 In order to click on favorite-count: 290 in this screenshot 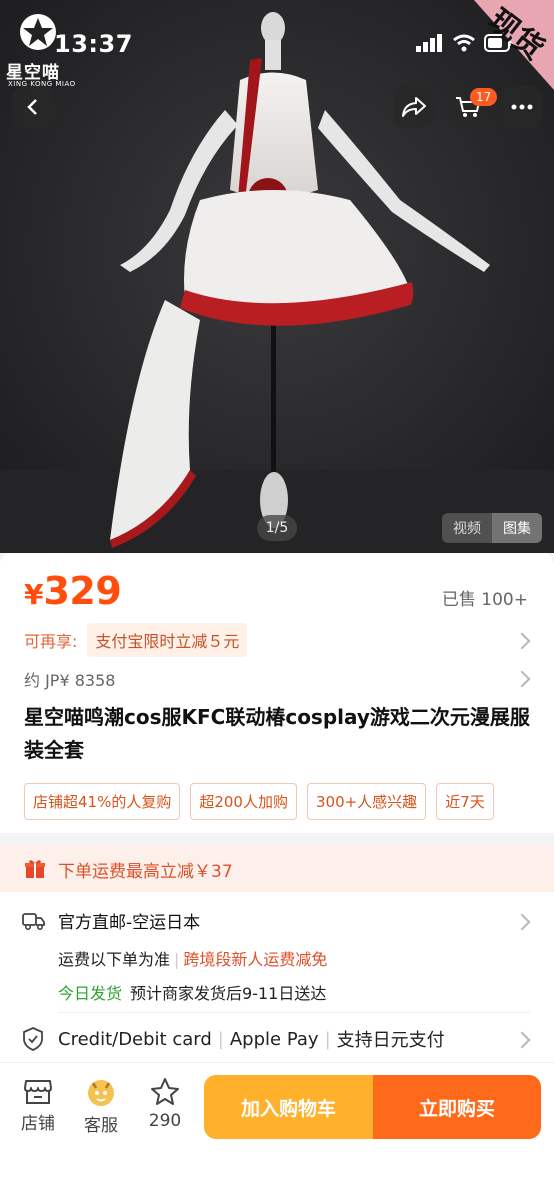, I will do `click(165, 1121)`.